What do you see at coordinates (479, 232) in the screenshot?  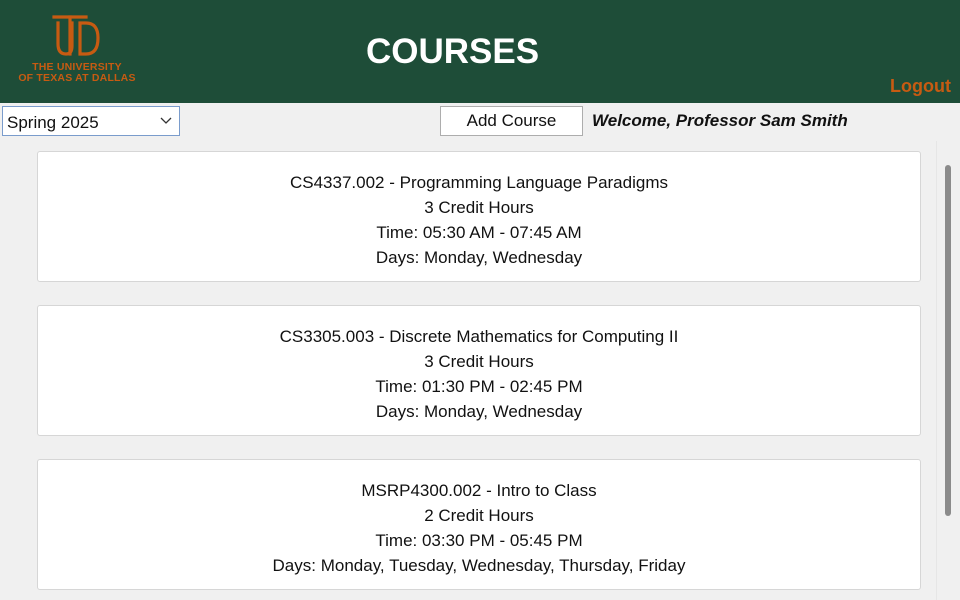 I see `course-time: Time: 05:30 AM - 07:45 AM` at bounding box center [479, 232].